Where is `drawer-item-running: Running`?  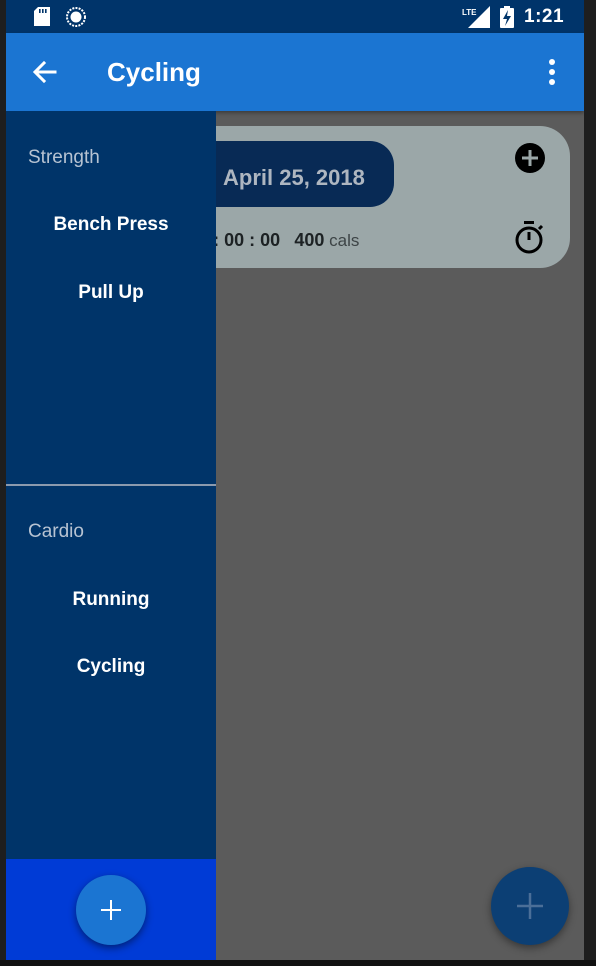
drawer-item-running: Running is located at coordinates (111, 600).